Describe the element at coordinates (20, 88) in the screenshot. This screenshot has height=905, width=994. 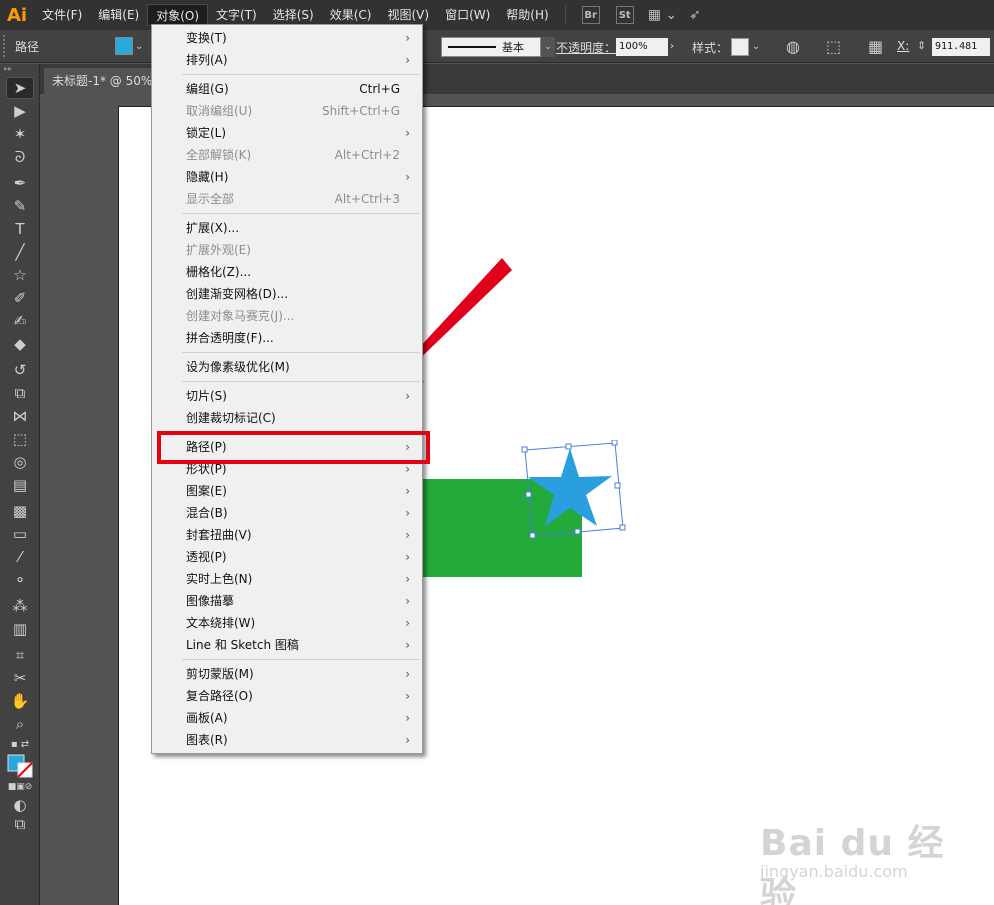
I see `selection-tool-icon: ➤` at that location.